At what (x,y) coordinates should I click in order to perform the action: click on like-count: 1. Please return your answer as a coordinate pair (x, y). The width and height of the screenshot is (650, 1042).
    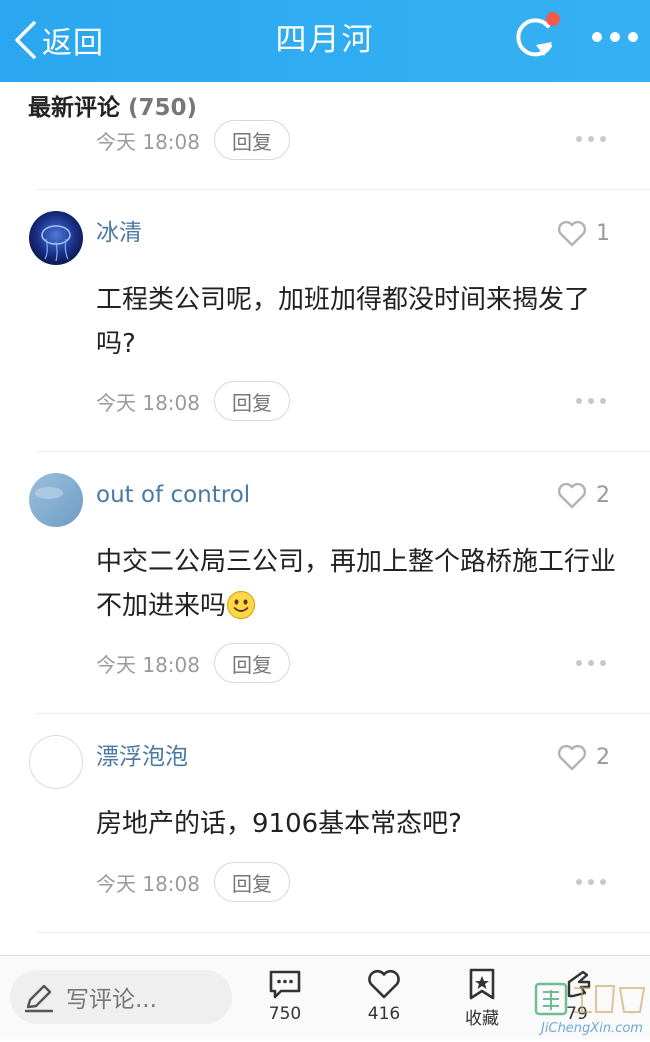
    Looking at the image, I should click on (603, 233).